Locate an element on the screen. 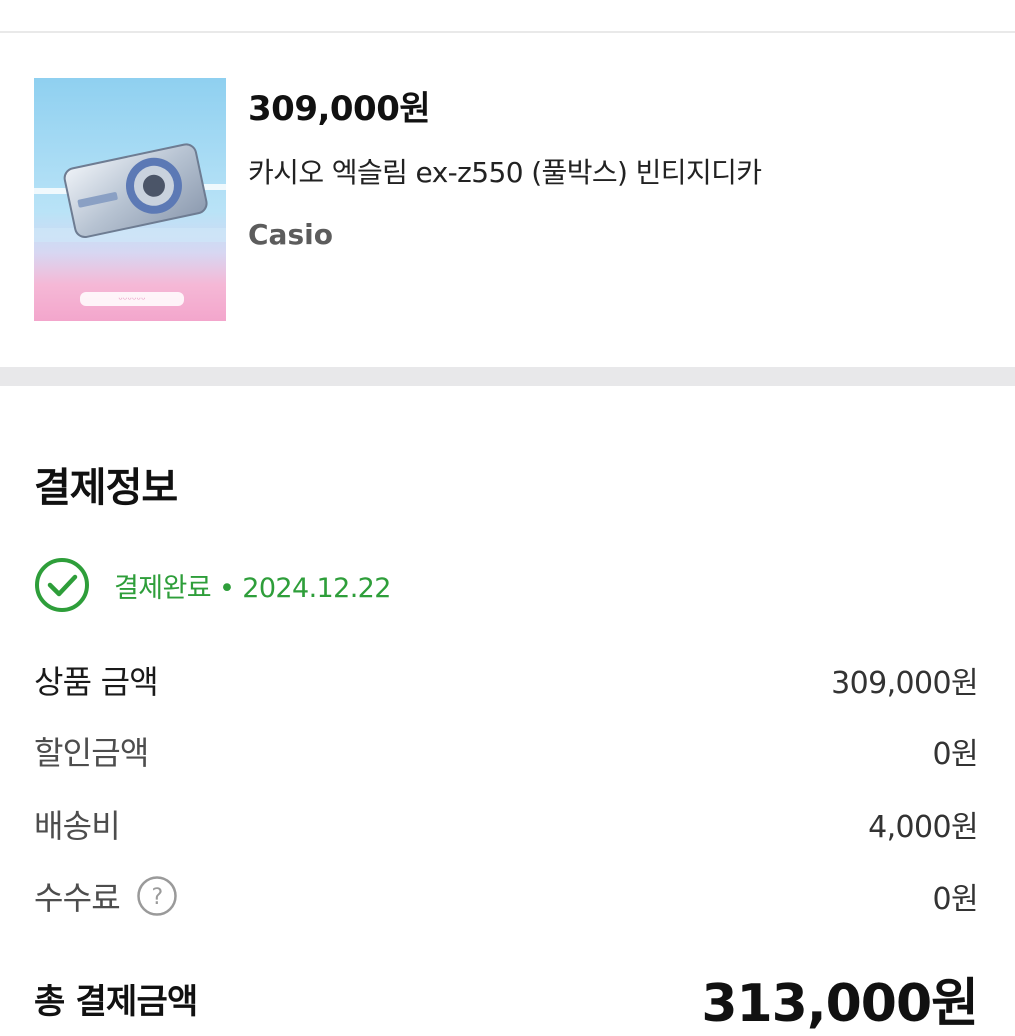 This screenshot has width=1015, height=1036. row-label-group: 수수료 ? is located at coordinates (106, 896).